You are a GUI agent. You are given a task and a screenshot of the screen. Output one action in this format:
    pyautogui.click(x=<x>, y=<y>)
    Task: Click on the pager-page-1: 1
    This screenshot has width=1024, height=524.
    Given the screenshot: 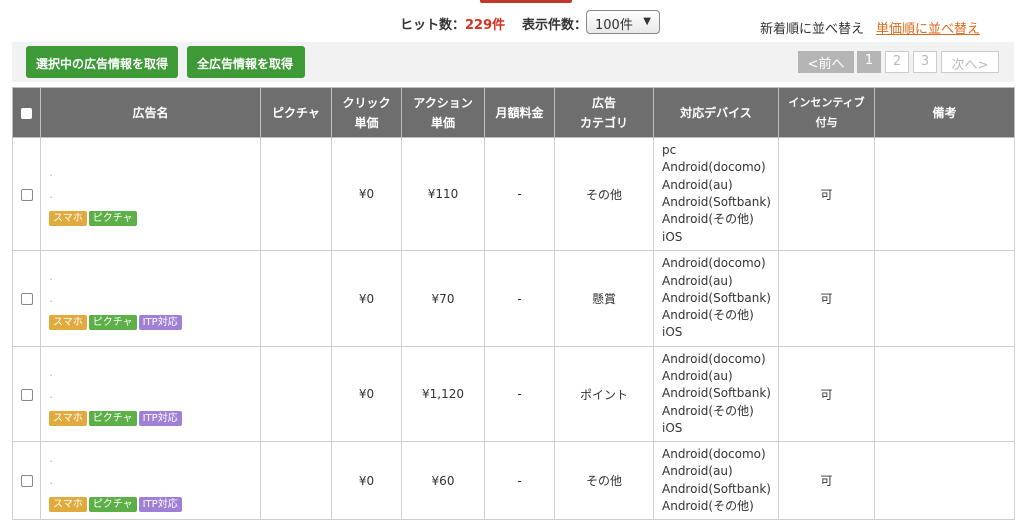 What is the action you would take?
    pyautogui.click(x=869, y=62)
    